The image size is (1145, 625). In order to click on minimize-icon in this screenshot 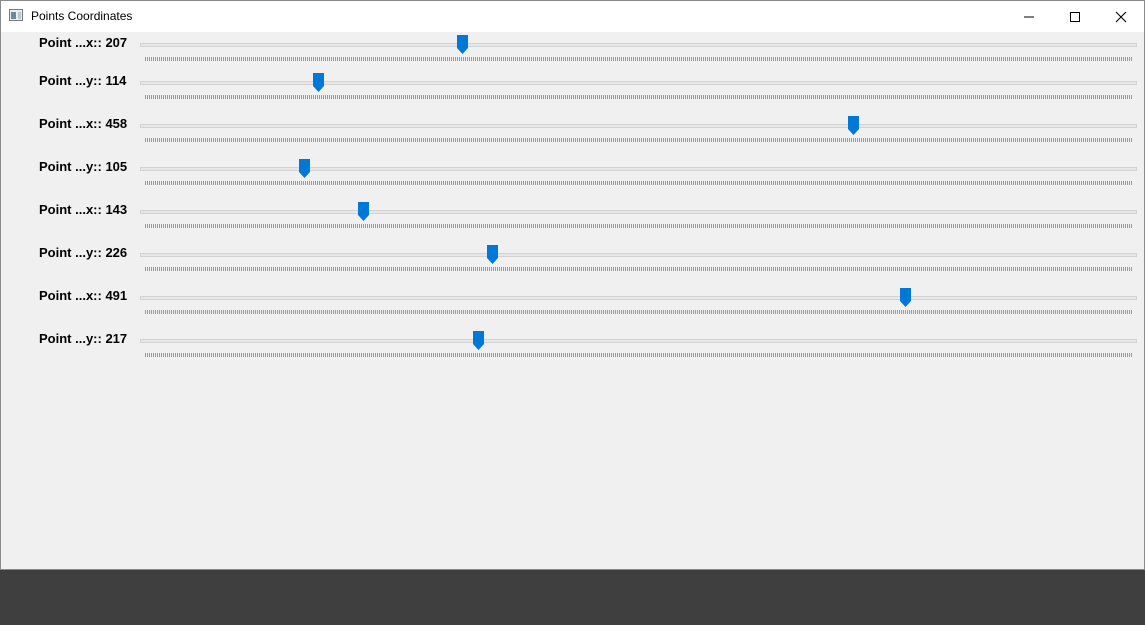, I will do `click(1029, 17)`.